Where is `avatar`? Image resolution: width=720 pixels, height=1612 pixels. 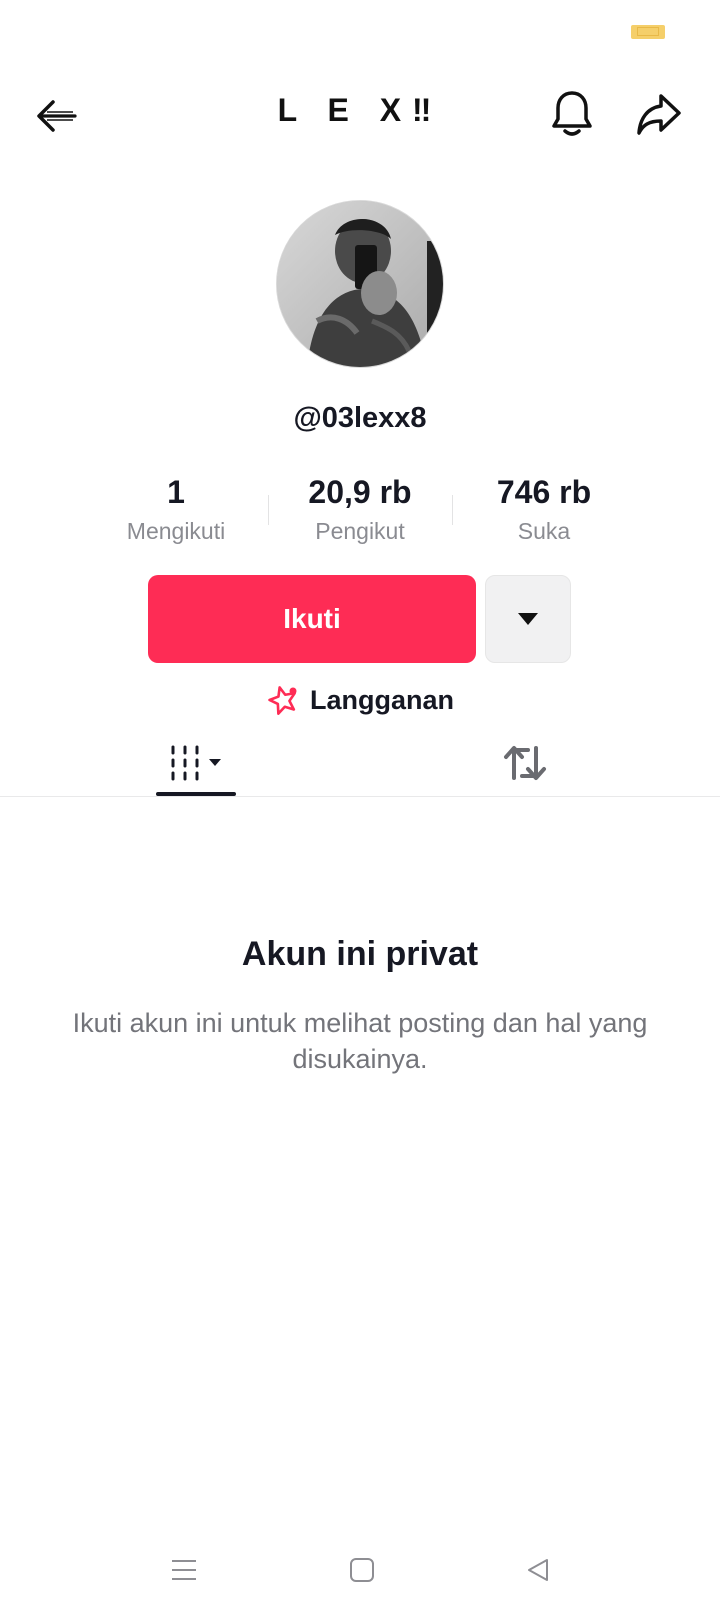
avatar is located at coordinates (360, 284).